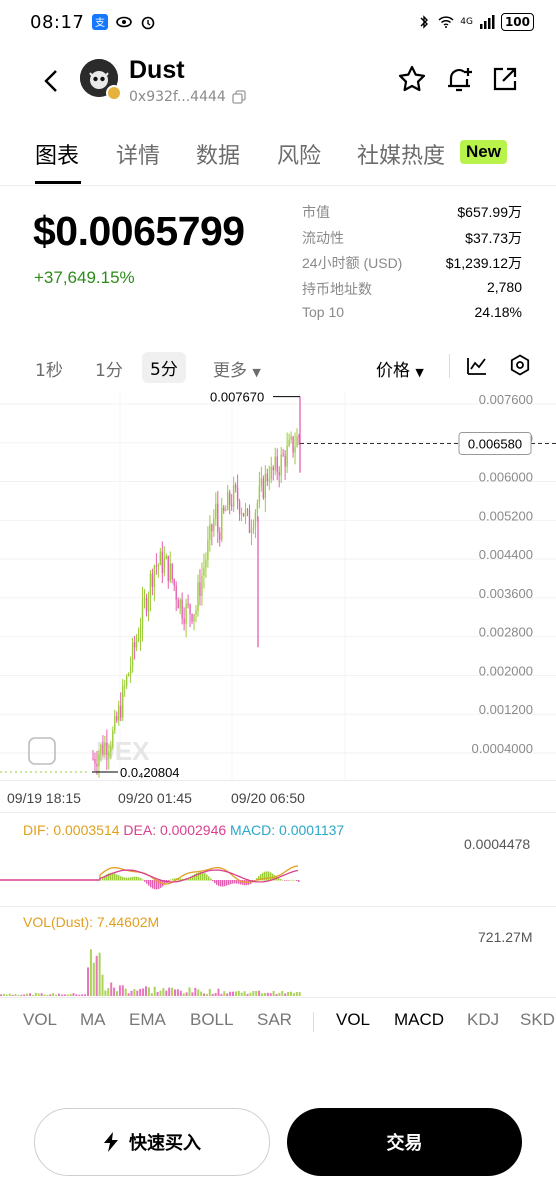 The height and width of the screenshot is (1200, 556). What do you see at coordinates (505, 79) in the screenshot?
I see `share-icon` at bounding box center [505, 79].